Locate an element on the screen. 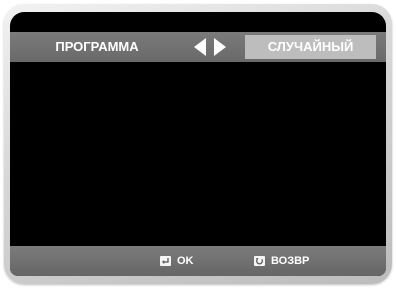 This screenshot has height=289, width=396. return-label: ВОЗВР is located at coordinates (290, 261).